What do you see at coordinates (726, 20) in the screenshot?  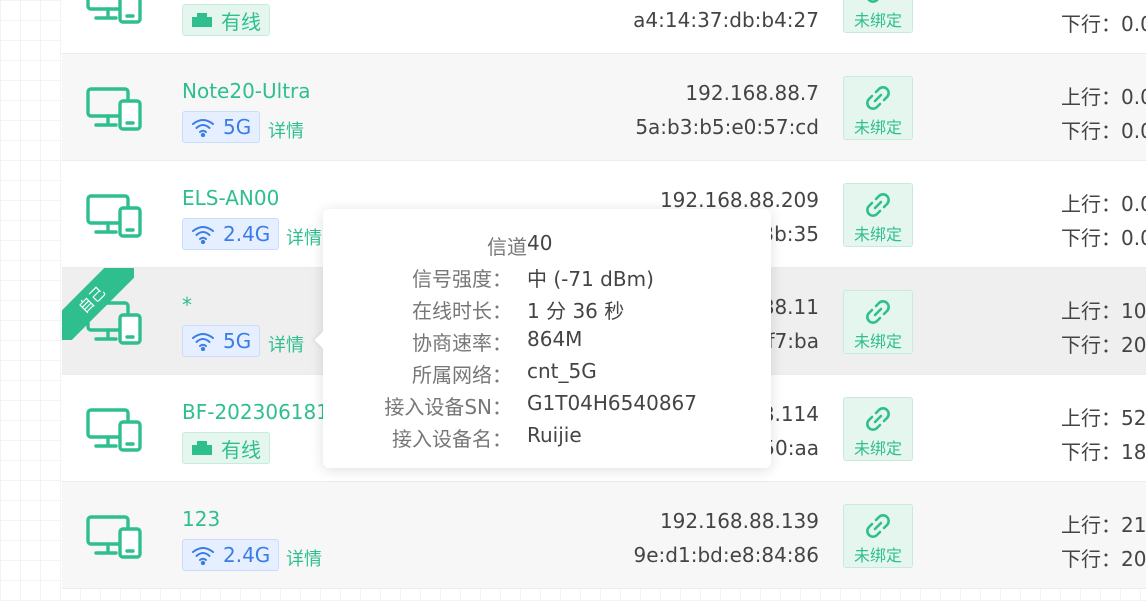 I see `mac-address: a4:14:37:db:b4:27` at bounding box center [726, 20].